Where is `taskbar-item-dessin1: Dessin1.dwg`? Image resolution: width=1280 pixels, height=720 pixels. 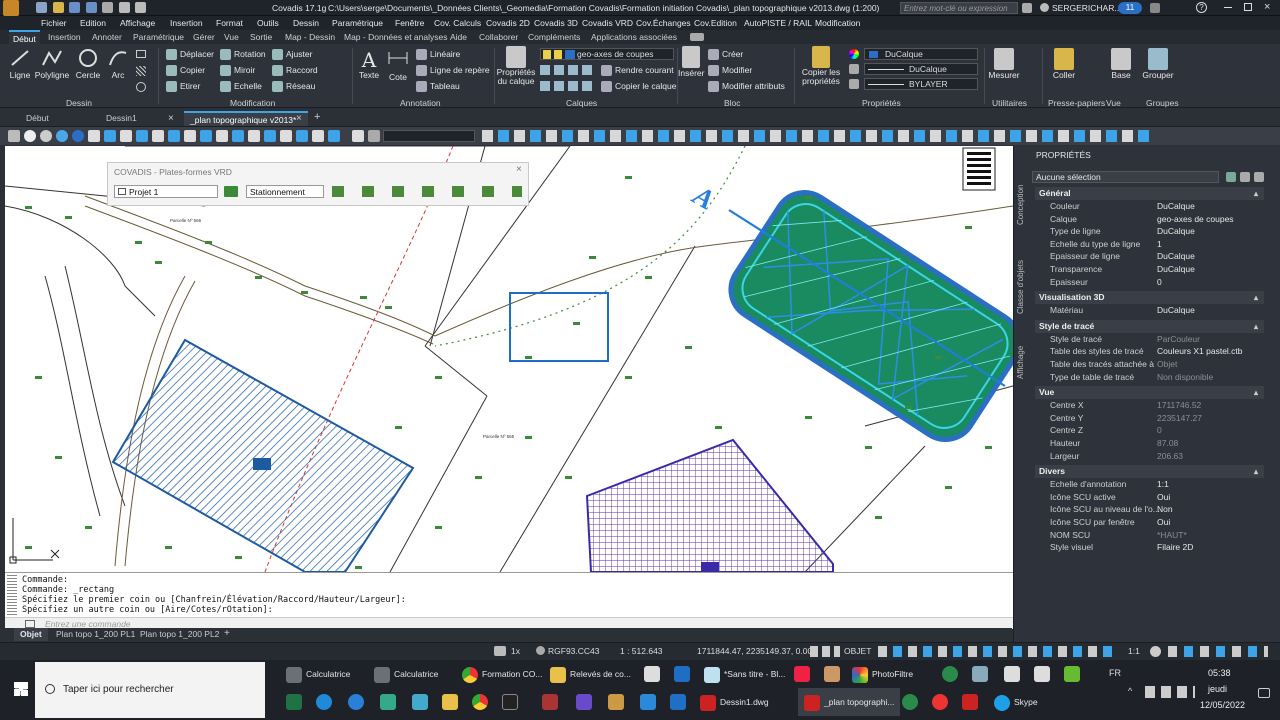 taskbar-item-dessin1: Dessin1.dwg is located at coordinates (734, 702).